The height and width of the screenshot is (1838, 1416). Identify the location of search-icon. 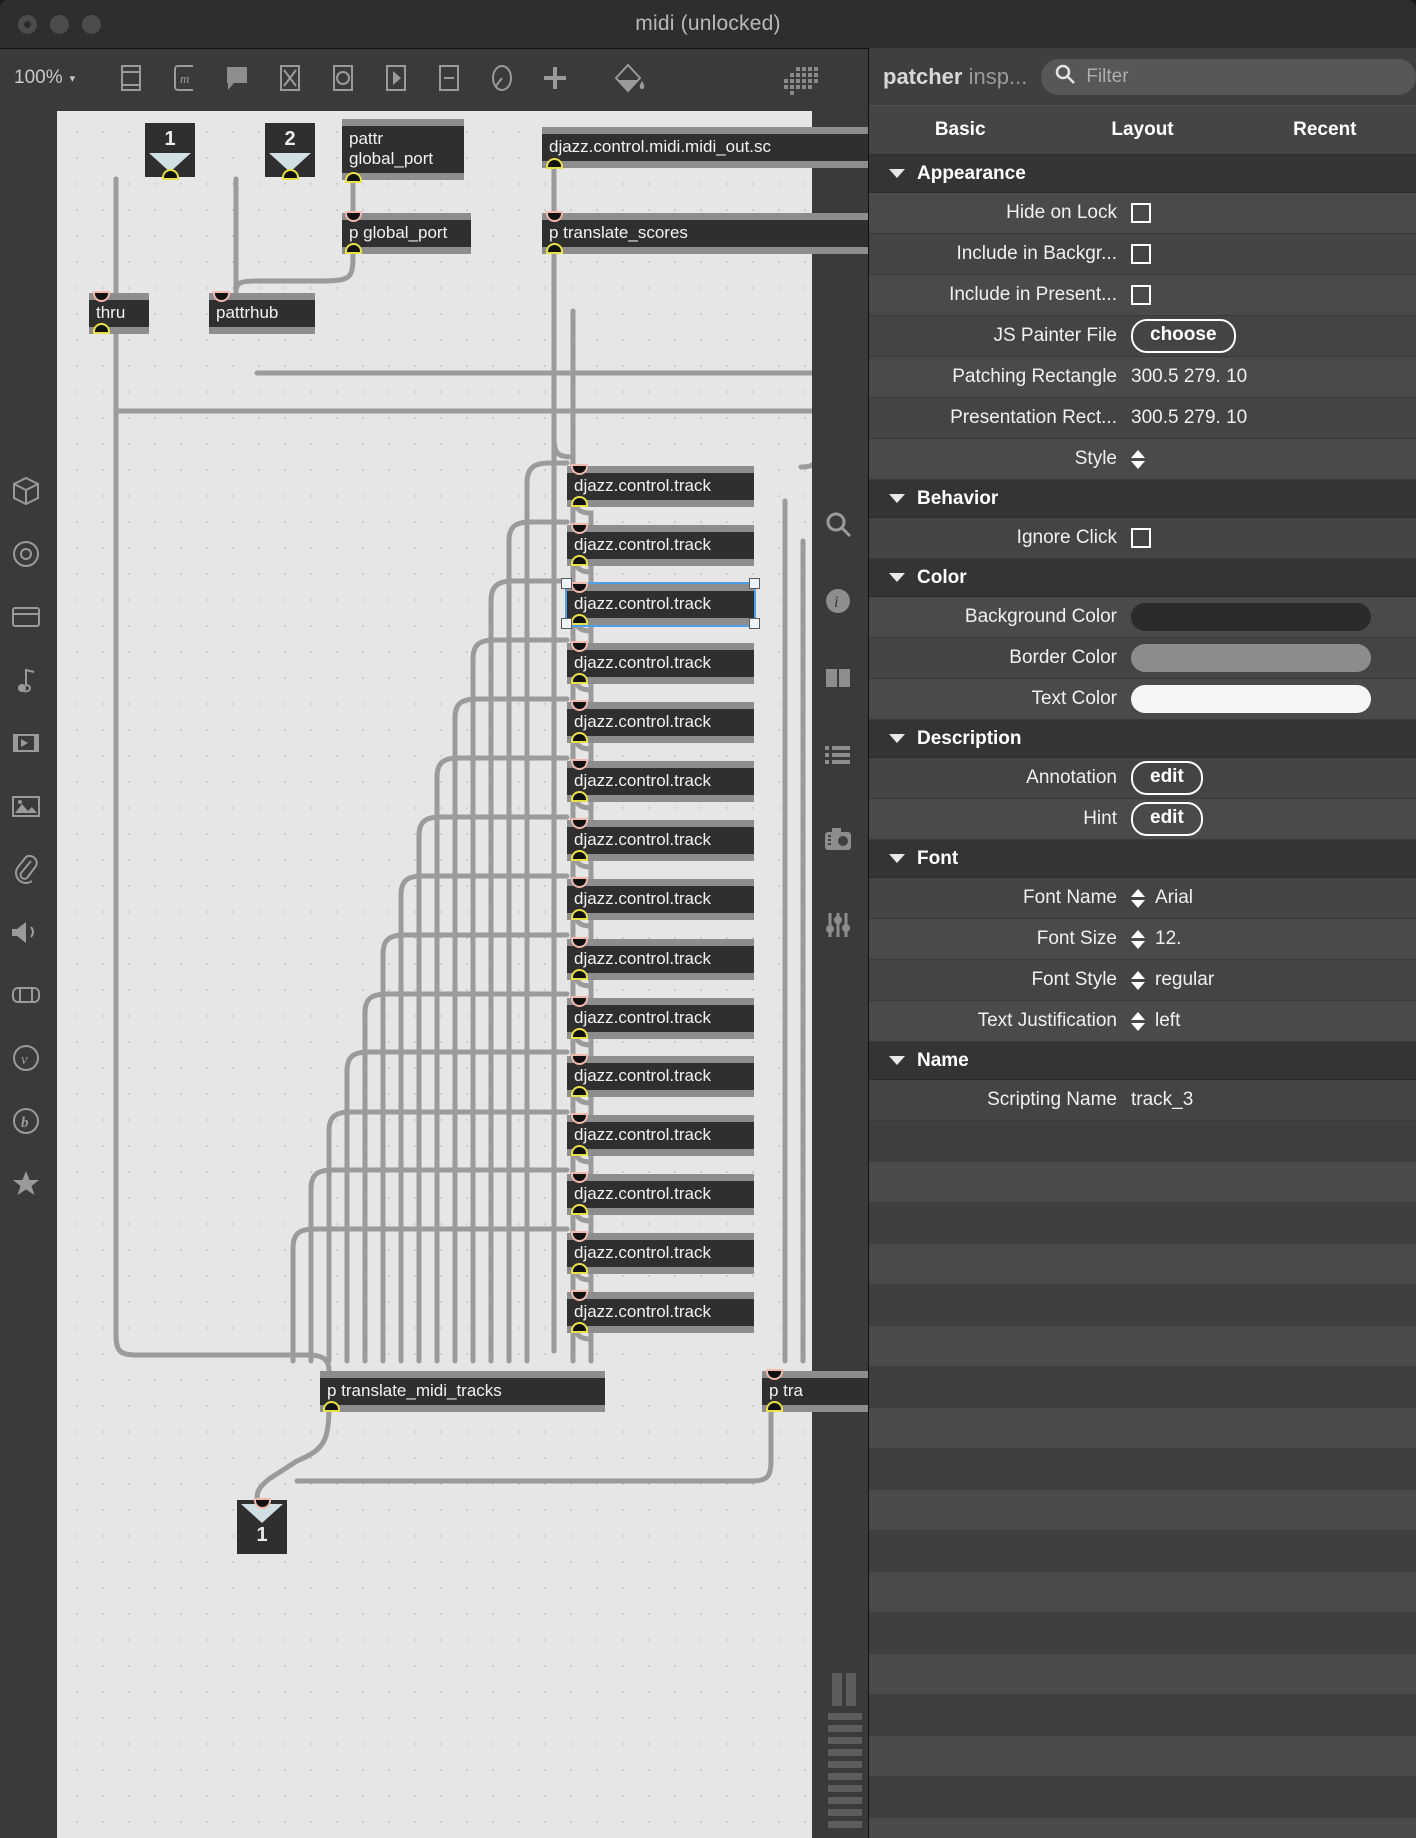
(838, 523).